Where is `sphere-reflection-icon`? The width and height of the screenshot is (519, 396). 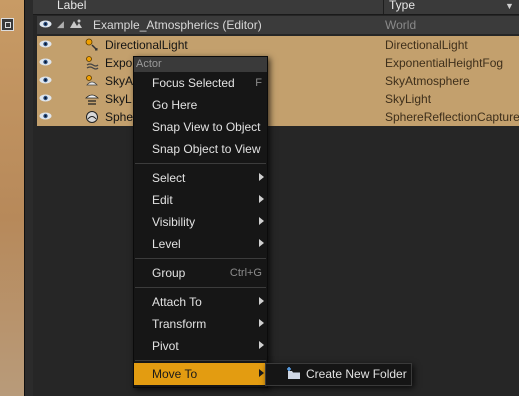
sphere-reflection-icon is located at coordinates (92, 117).